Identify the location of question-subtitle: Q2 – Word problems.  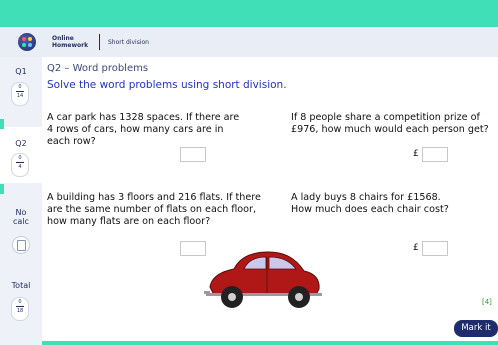
(98, 68).